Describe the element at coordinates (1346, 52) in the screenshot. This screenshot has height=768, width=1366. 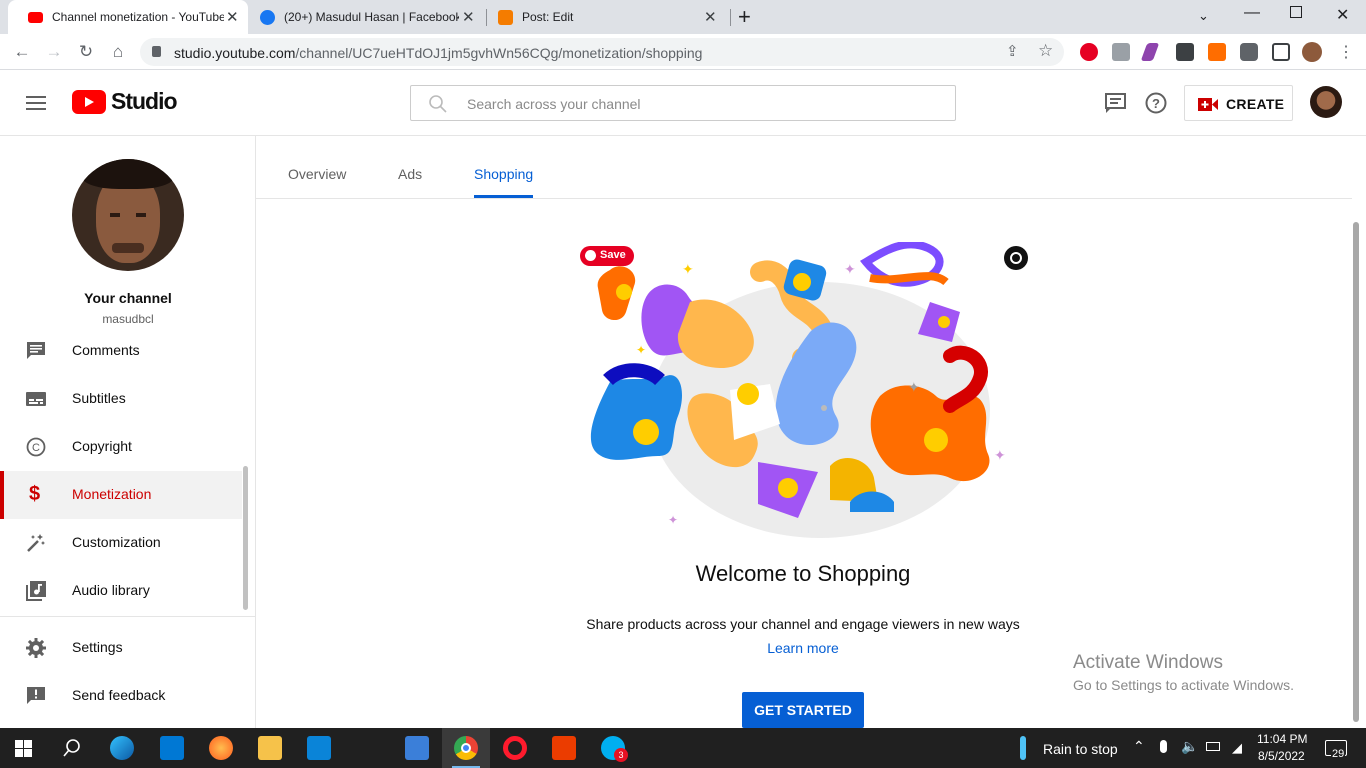
I see `chrome-menu-icon: ⋮` at that location.